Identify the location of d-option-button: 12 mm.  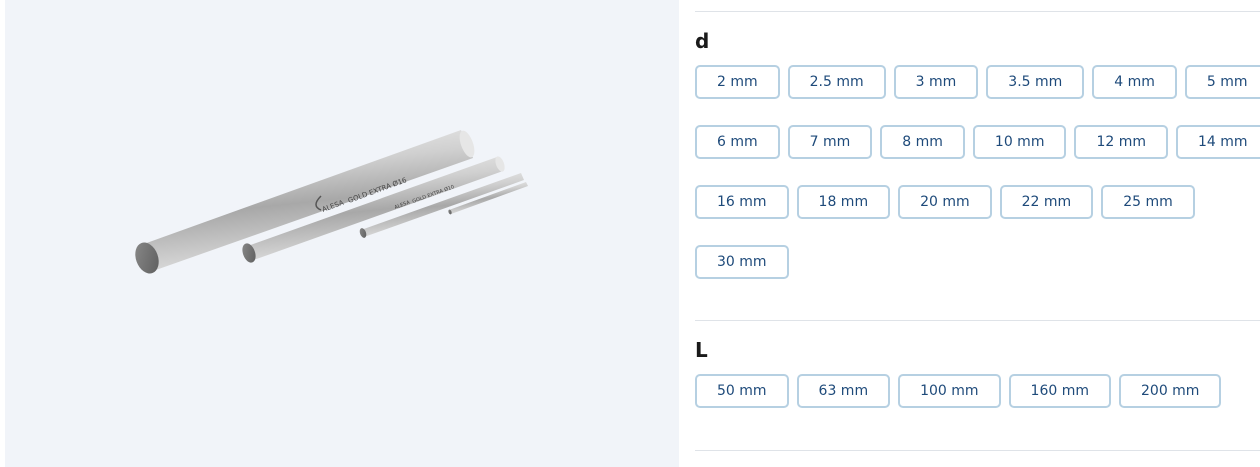
(1121, 142).